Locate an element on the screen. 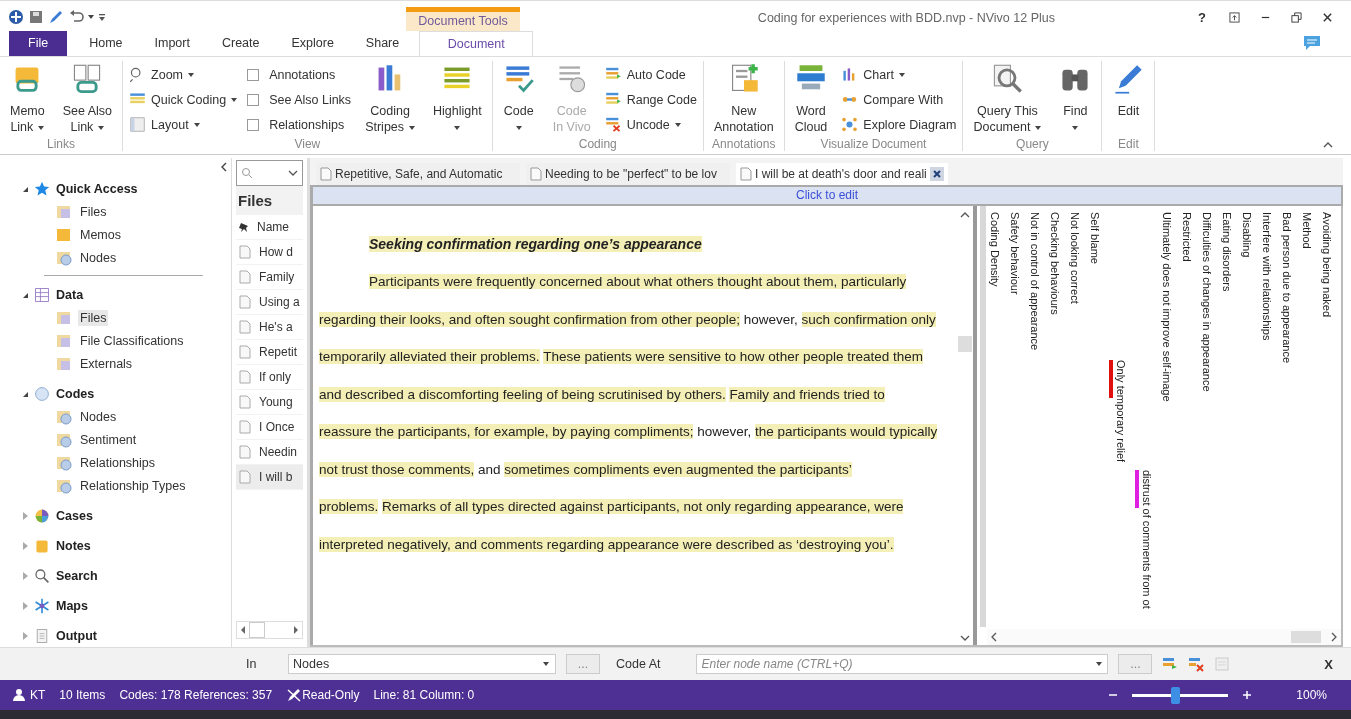  stripe-label: Not in control of appearance is located at coordinates (1035, 281).